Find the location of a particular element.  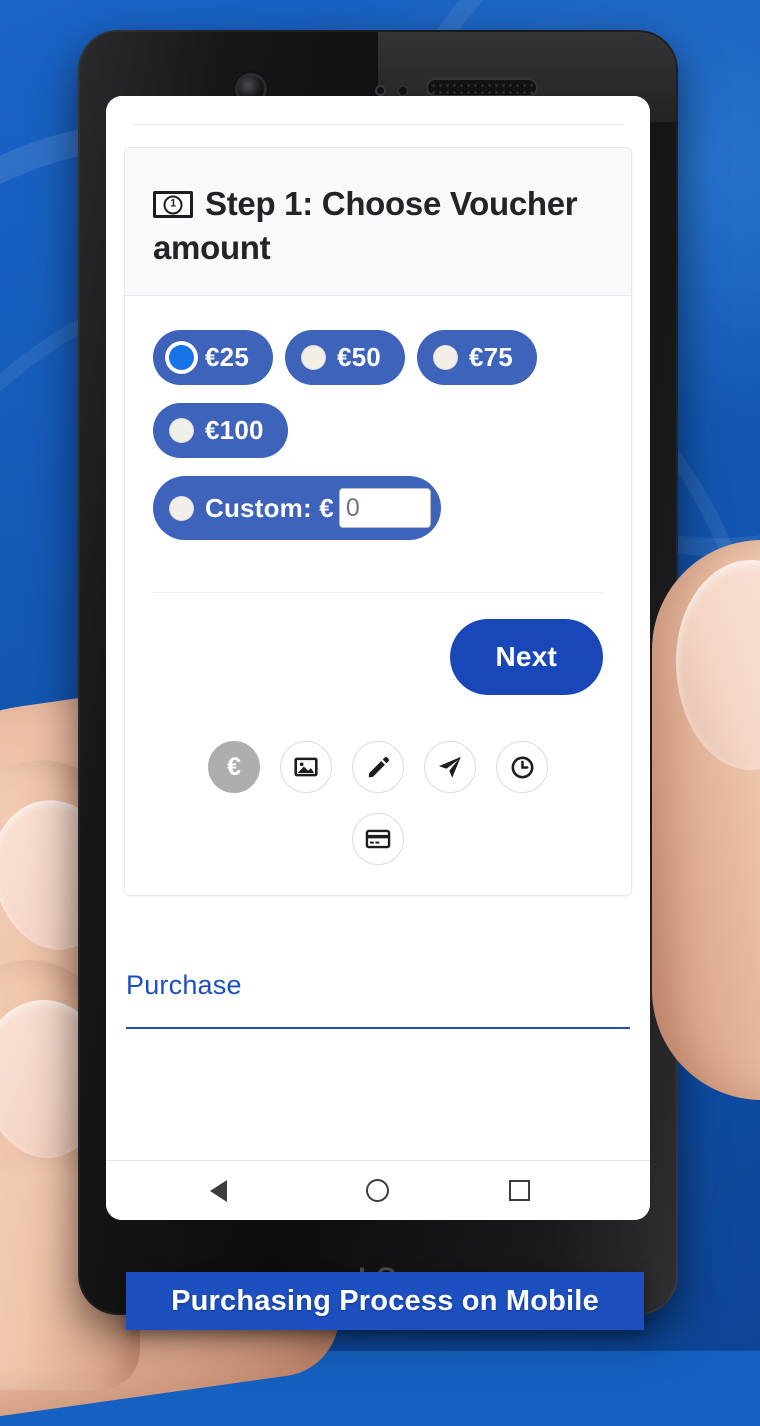

amount-option-100: €100 is located at coordinates (220, 431).